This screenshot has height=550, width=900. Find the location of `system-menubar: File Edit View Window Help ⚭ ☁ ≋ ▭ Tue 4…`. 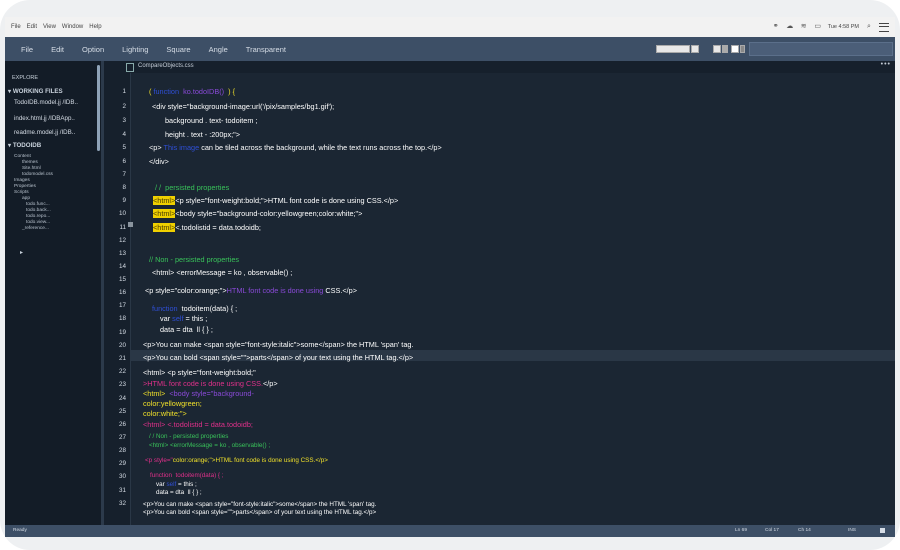

system-menubar: File Edit View Window Help ⚭ ☁ ≋ ▭ Tue 4… is located at coordinates (450, 27).